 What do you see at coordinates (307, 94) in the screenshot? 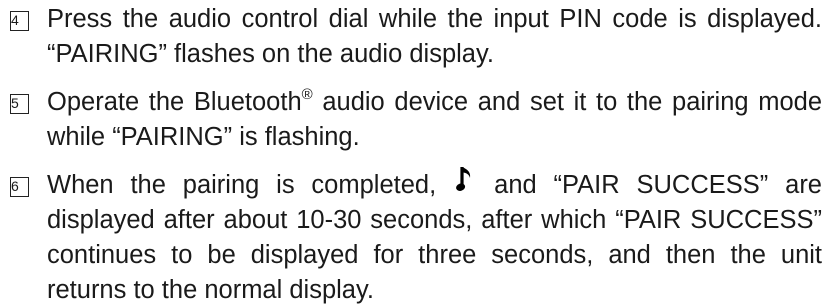
I see `registered-mark: ®` at bounding box center [307, 94].